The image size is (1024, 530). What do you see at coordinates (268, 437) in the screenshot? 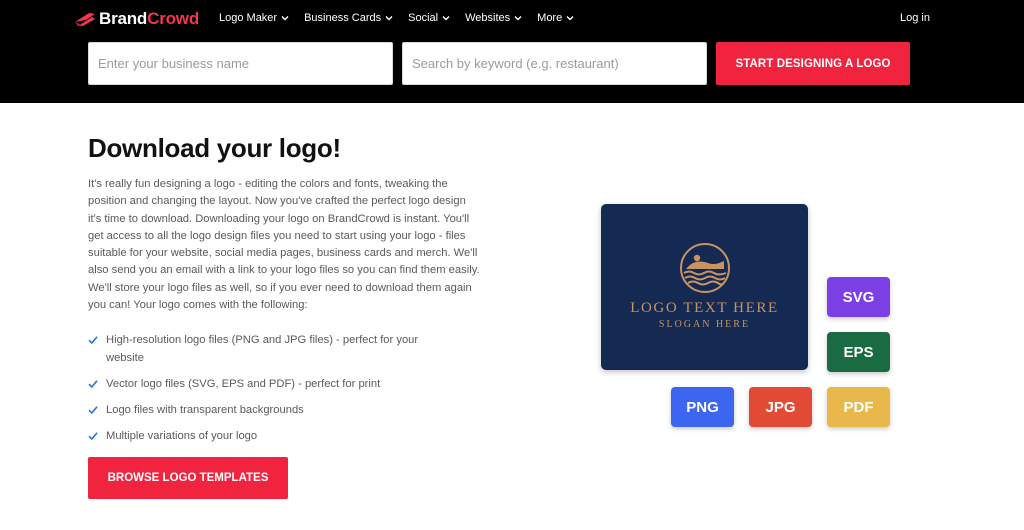
I see `list-item: Multiple variations of your logo` at bounding box center [268, 437].